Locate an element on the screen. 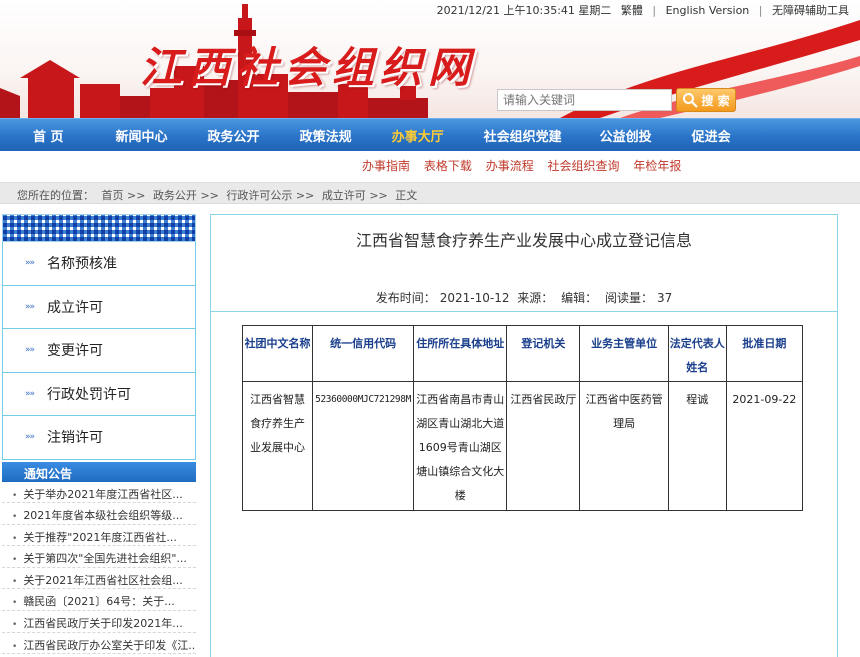 The width and height of the screenshot is (860, 657). cell-approval-date: 2021-09-22 is located at coordinates (764, 446).